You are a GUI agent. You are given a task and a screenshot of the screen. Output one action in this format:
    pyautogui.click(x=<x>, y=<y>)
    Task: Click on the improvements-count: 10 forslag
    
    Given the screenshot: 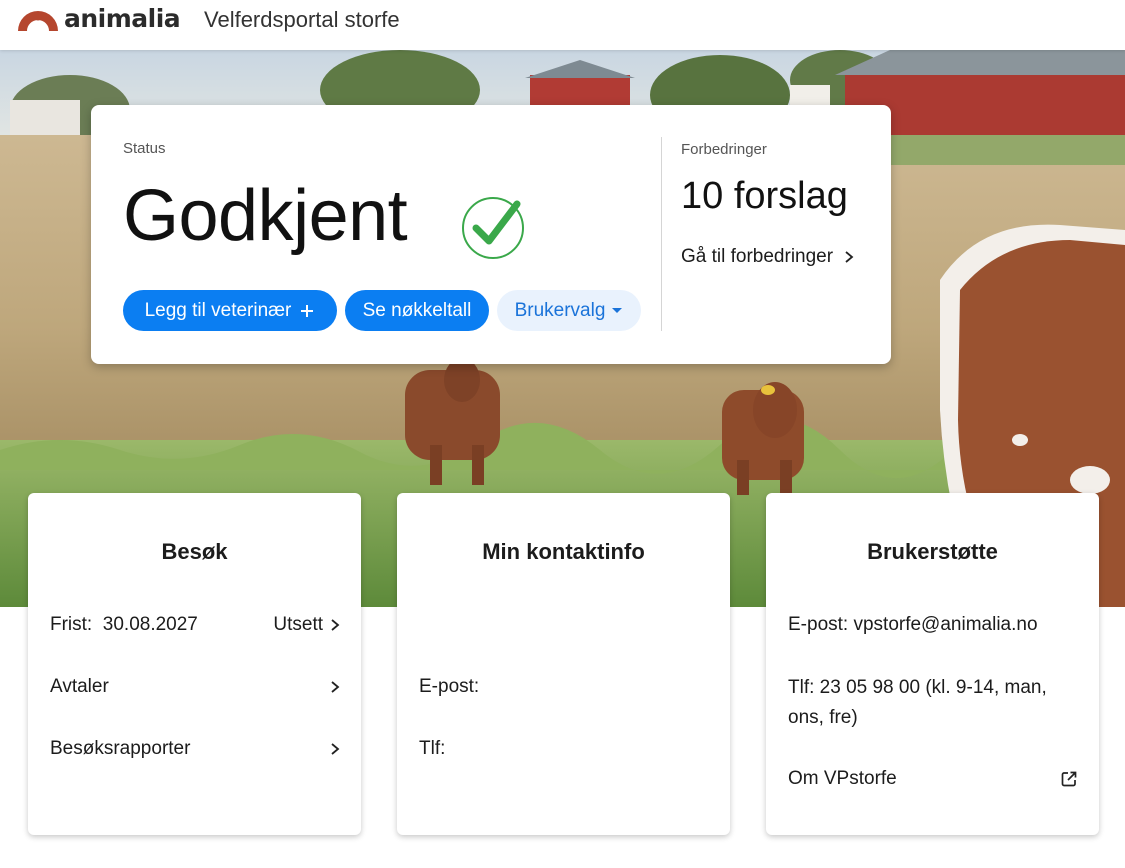 What is the action you would take?
    pyautogui.click(x=764, y=196)
    